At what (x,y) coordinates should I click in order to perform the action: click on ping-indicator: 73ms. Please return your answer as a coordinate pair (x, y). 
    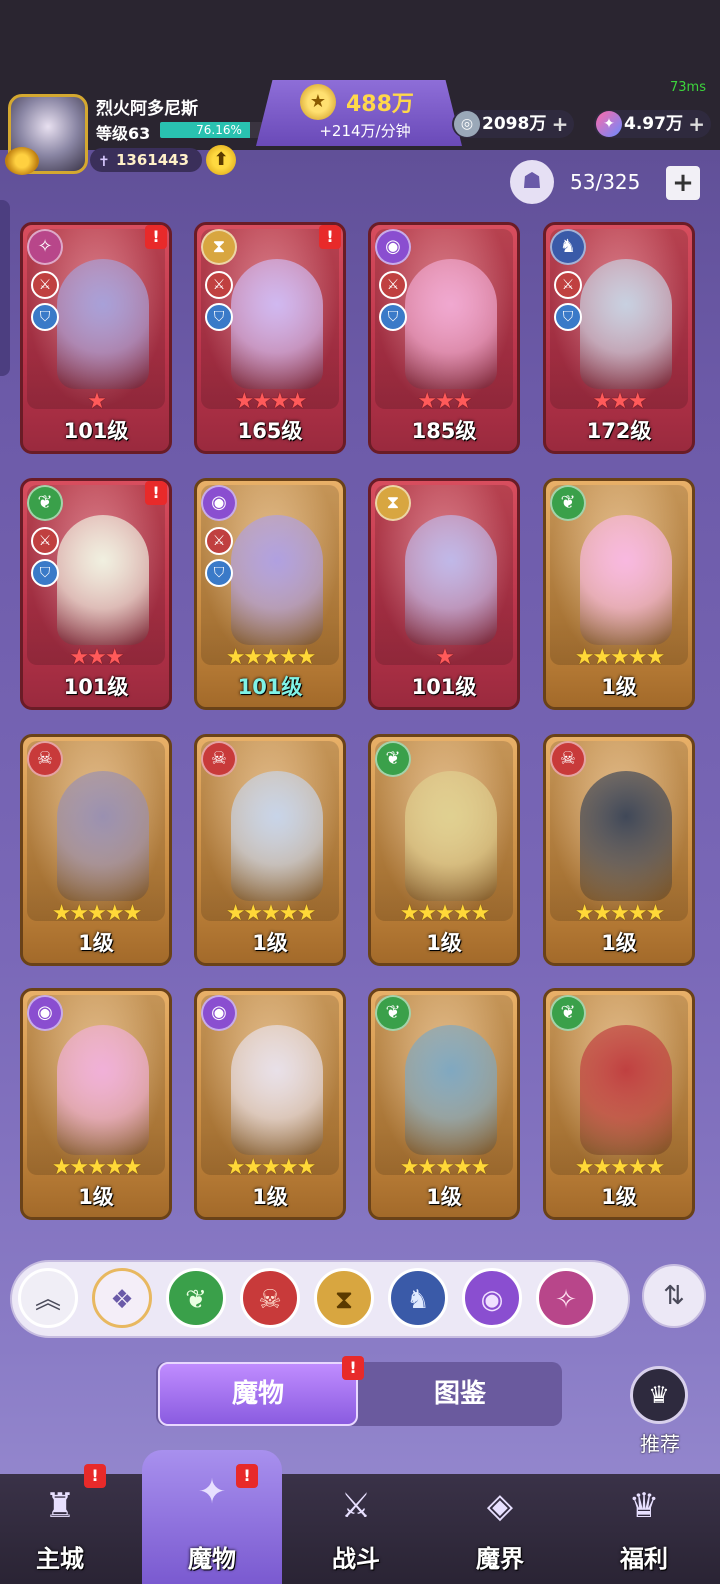
    Looking at the image, I should click on (688, 87).